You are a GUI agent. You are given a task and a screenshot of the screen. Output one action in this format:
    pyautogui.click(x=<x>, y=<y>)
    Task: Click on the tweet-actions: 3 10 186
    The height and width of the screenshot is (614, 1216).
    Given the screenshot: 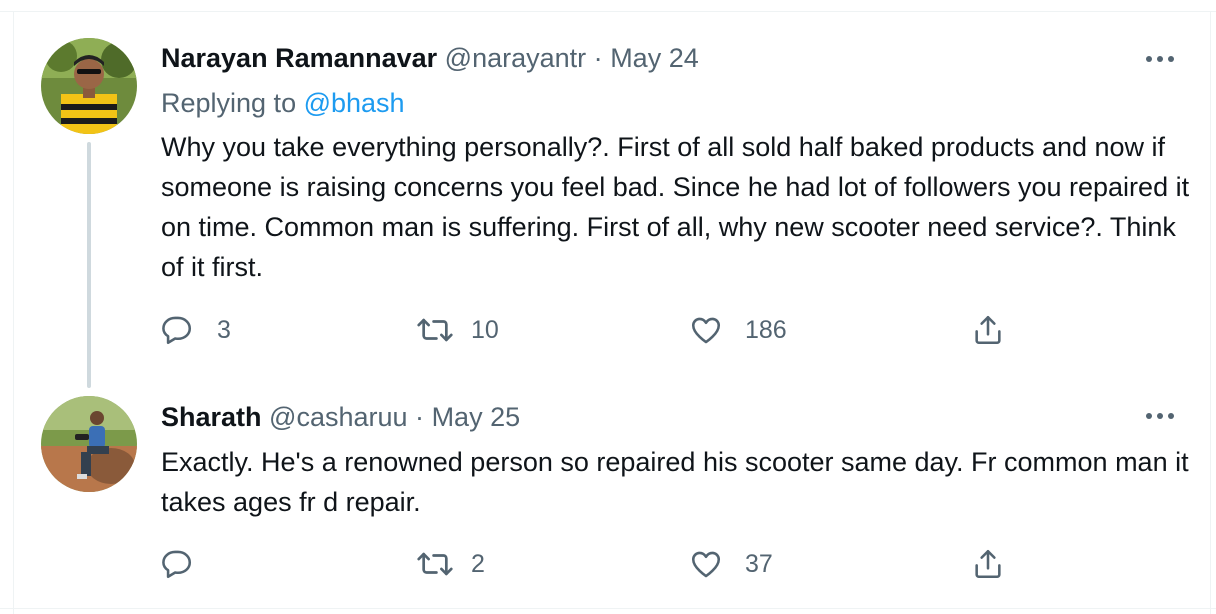 What is the action you would take?
    pyautogui.click(x=596, y=330)
    